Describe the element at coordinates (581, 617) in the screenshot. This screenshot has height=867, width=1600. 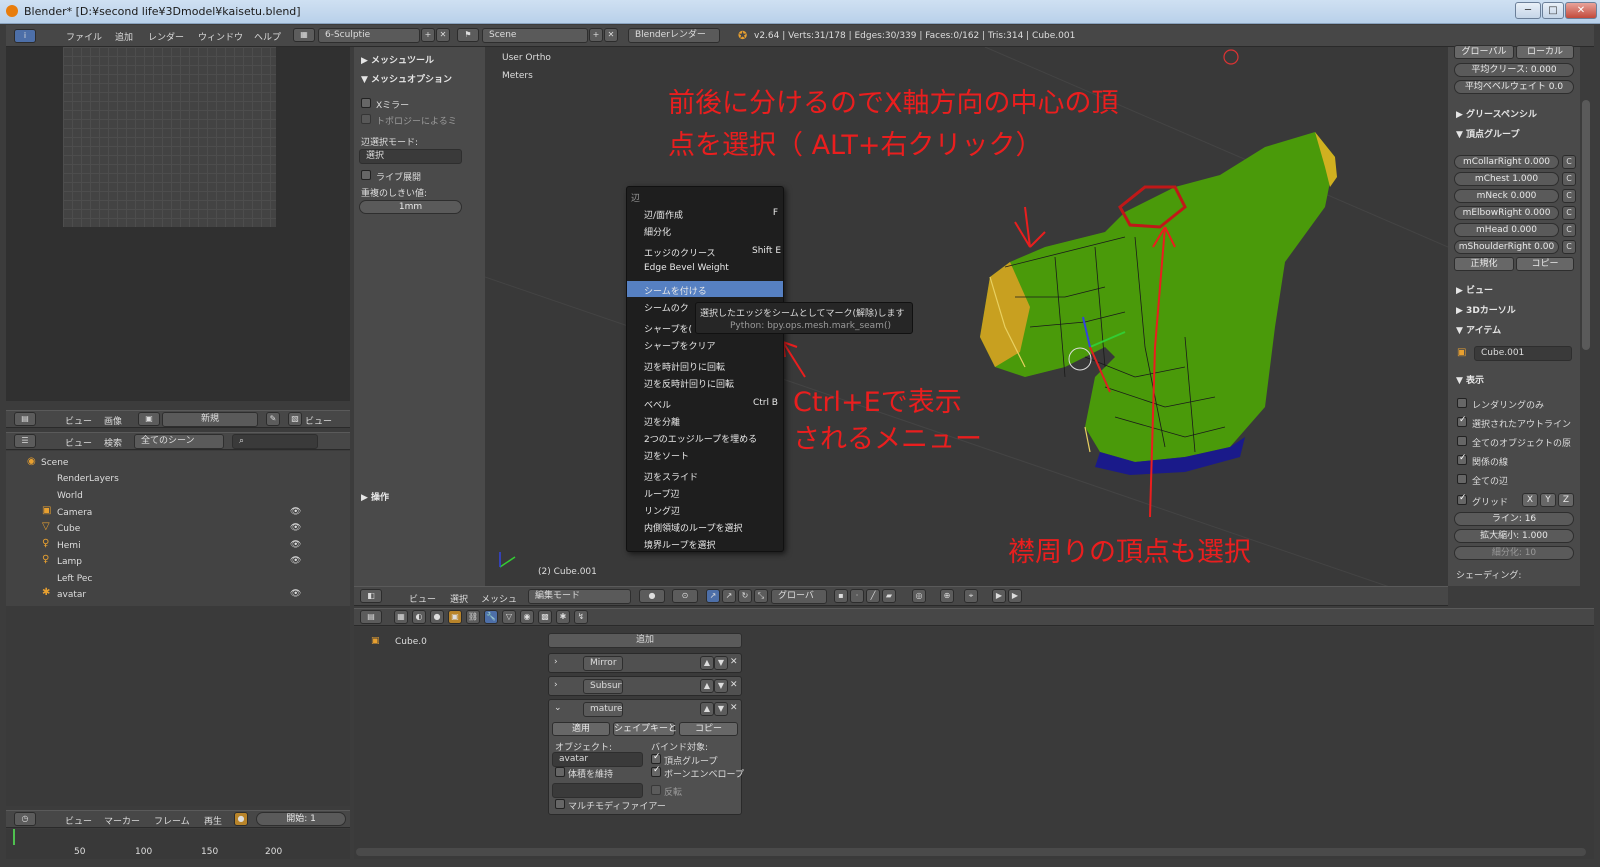
I see `physics-tab-icon: ↯` at that location.